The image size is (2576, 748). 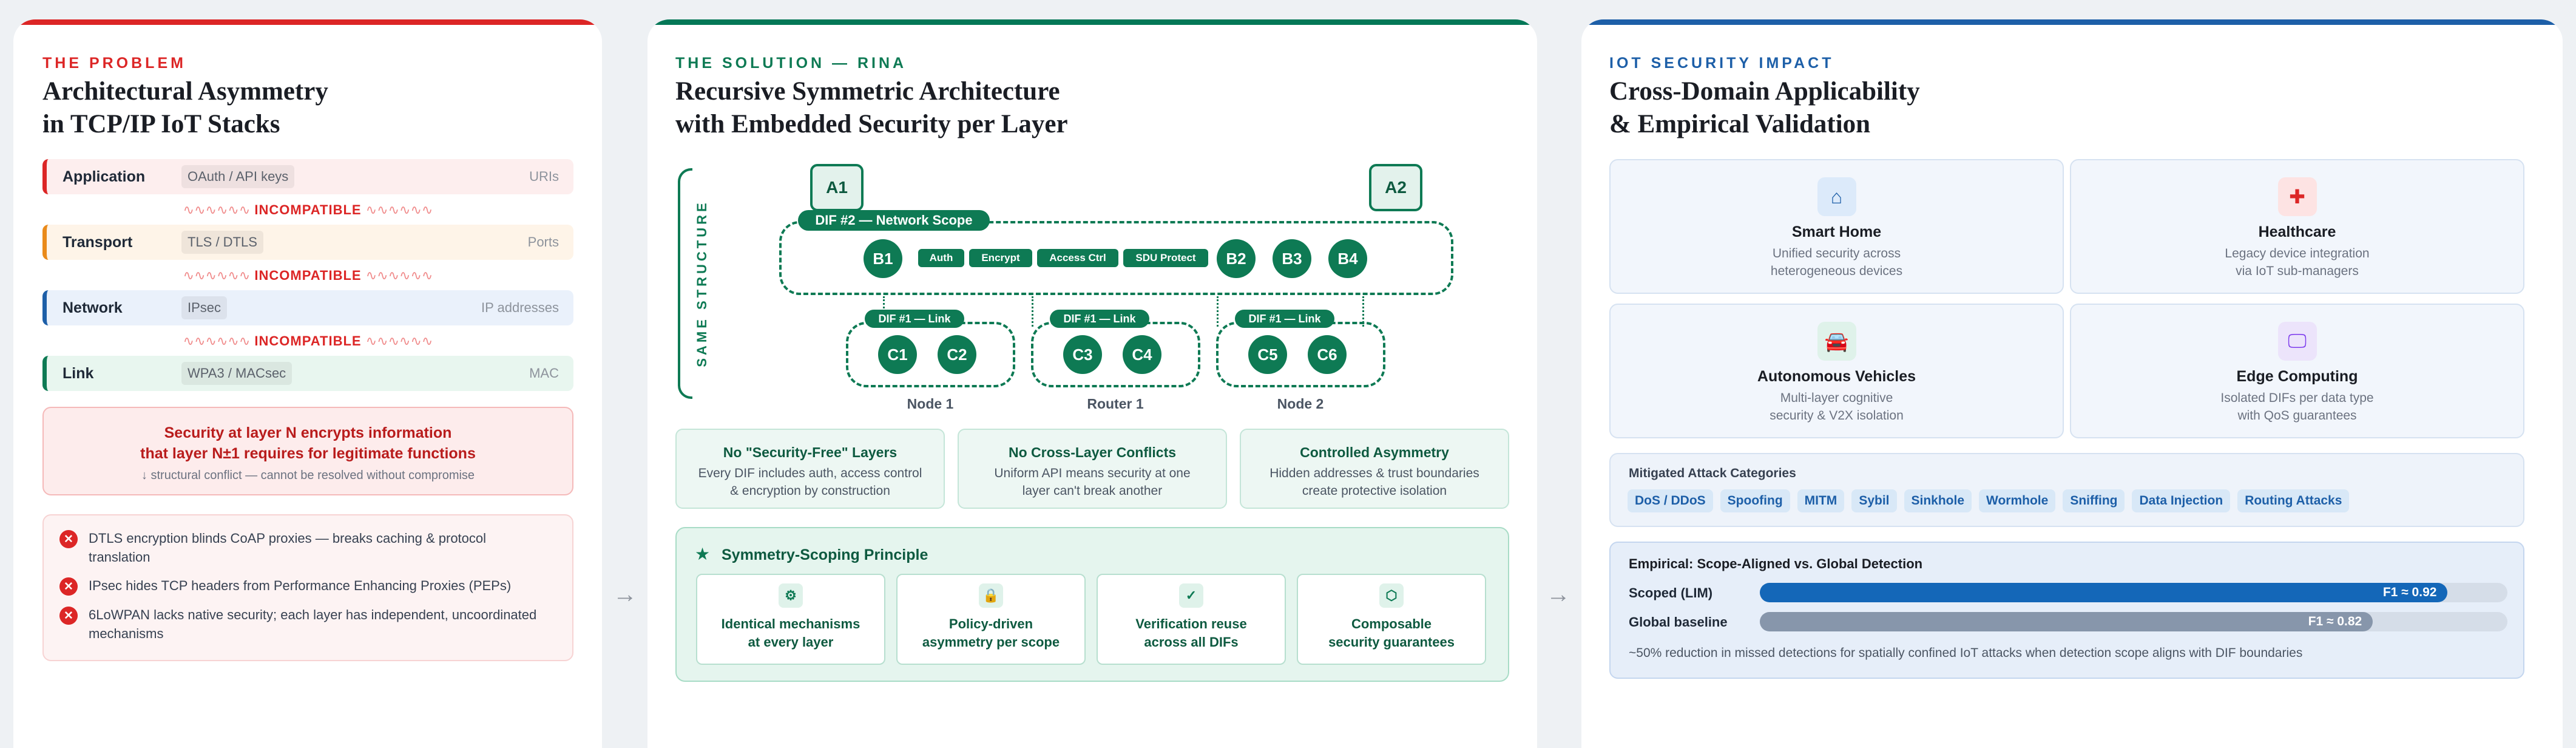 I want to click on chip-access-ctrl: Access Ctrl, so click(x=1077, y=258).